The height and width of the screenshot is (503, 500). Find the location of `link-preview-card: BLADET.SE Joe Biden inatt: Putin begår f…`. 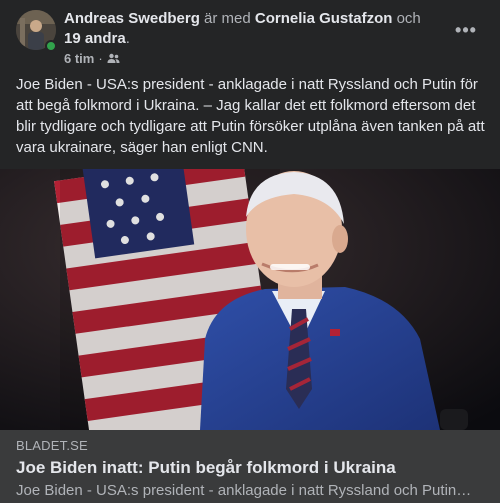

link-preview-card: BLADET.SE Joe Biden inatt: Putin begår f… is located at coordinates (250, 466).